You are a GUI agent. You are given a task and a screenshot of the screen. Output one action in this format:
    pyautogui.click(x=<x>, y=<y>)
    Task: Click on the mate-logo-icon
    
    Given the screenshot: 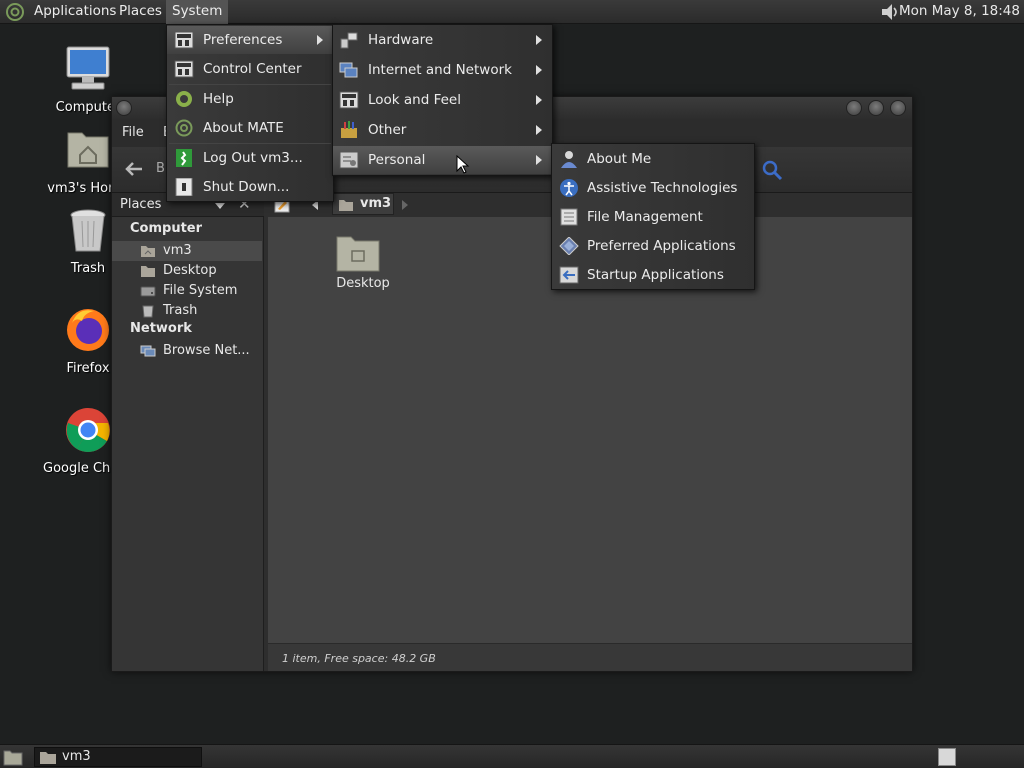 What is the action you would take?
    pyautogui.click(x=15, y=12)
    